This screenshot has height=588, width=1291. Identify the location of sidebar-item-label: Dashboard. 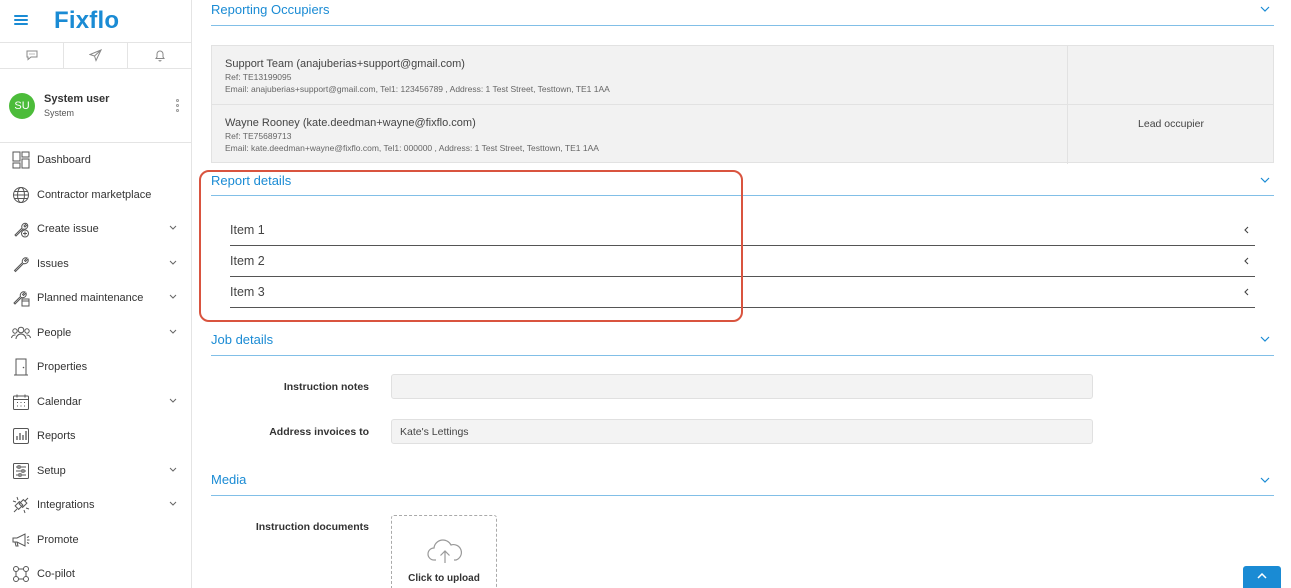
(64, 160).